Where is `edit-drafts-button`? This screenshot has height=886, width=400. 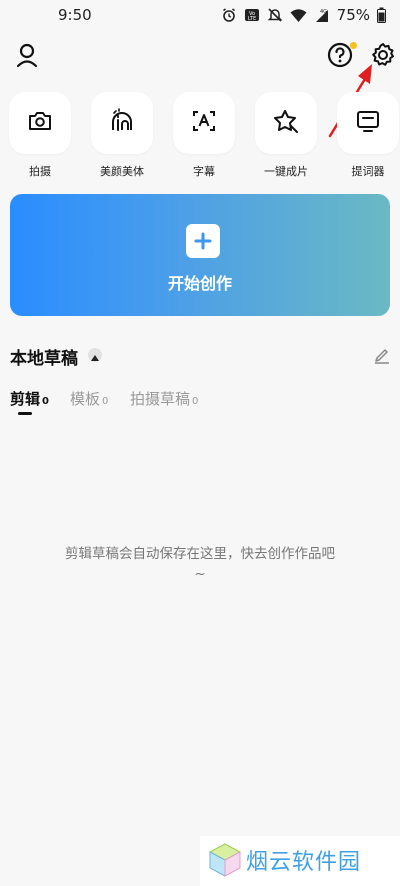 edit-drafts-button is located at coordinates (382, 357).